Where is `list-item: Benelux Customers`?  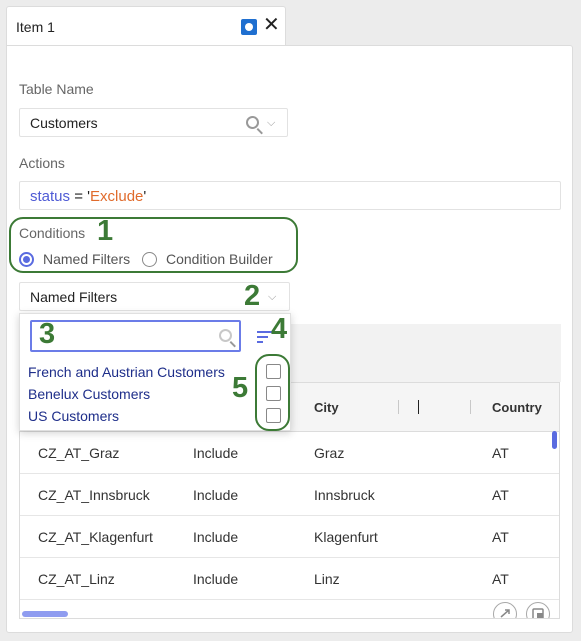
list-item: Benelux Customers is located at coordinates (89, 394).